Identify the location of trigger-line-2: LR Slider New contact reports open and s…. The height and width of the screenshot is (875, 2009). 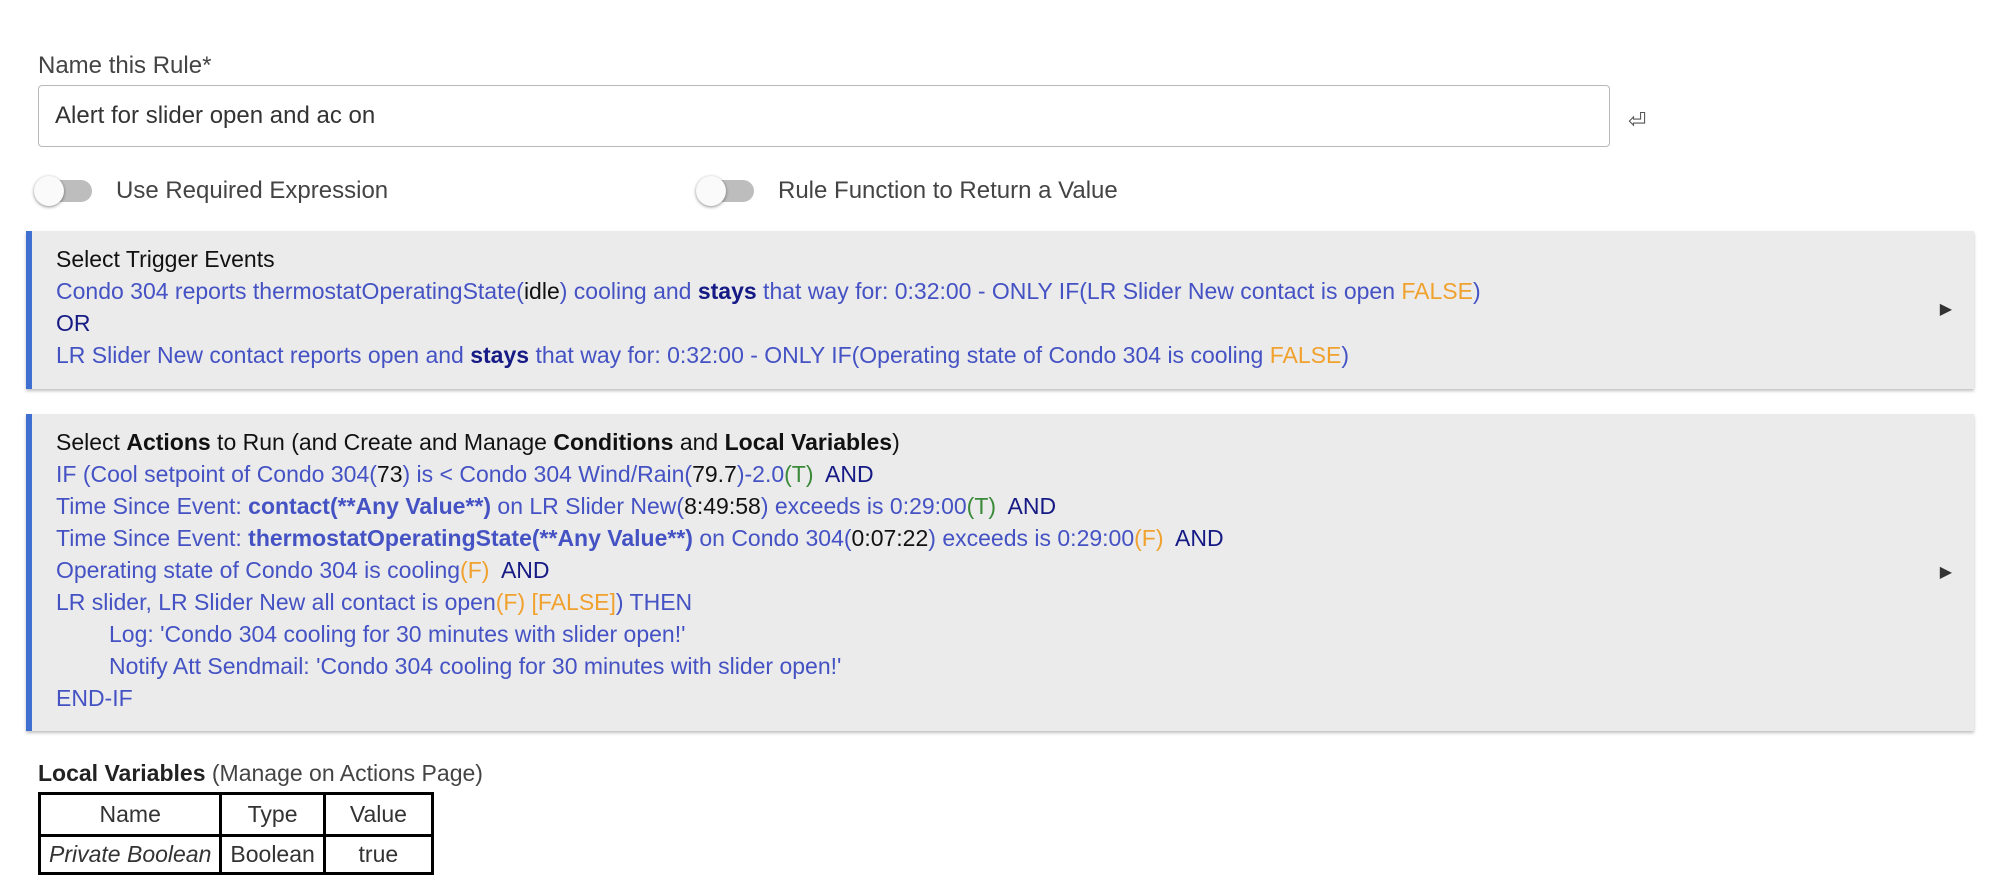
(703, 355).